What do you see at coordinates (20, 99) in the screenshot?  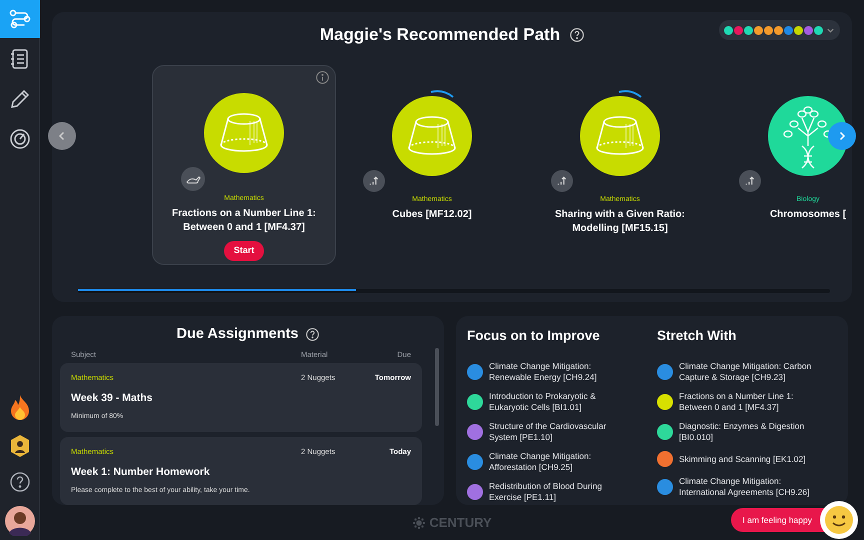 I see `pencil-icon` at bounding box center [20, 99].